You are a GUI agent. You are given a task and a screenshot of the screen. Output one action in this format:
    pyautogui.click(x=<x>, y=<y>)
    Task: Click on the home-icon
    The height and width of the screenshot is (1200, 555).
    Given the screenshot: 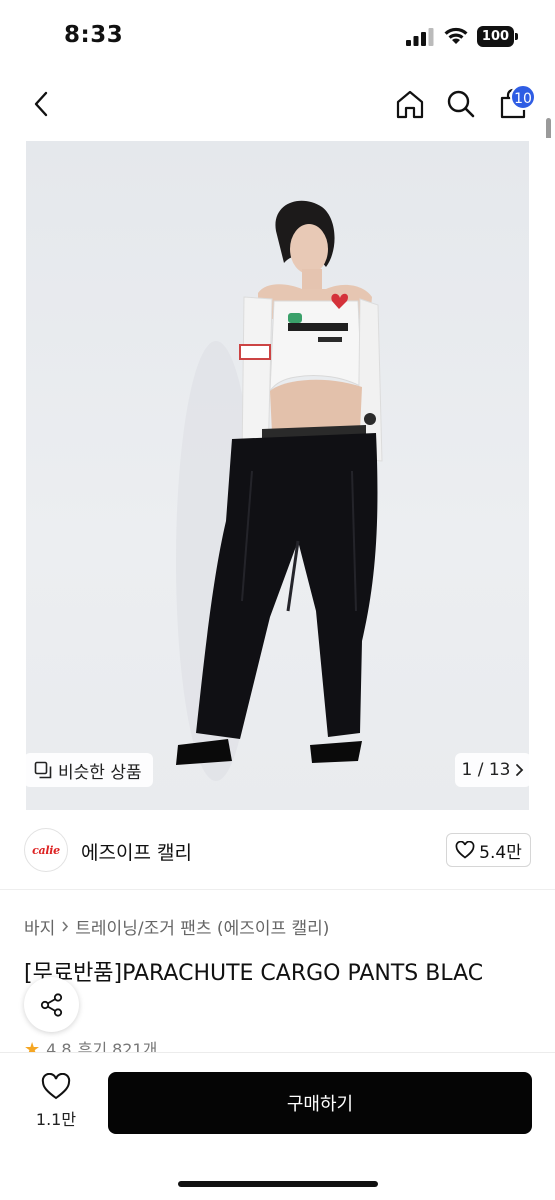 What is the action you would take?
    pyautogui.click(x=410, y=104)
    